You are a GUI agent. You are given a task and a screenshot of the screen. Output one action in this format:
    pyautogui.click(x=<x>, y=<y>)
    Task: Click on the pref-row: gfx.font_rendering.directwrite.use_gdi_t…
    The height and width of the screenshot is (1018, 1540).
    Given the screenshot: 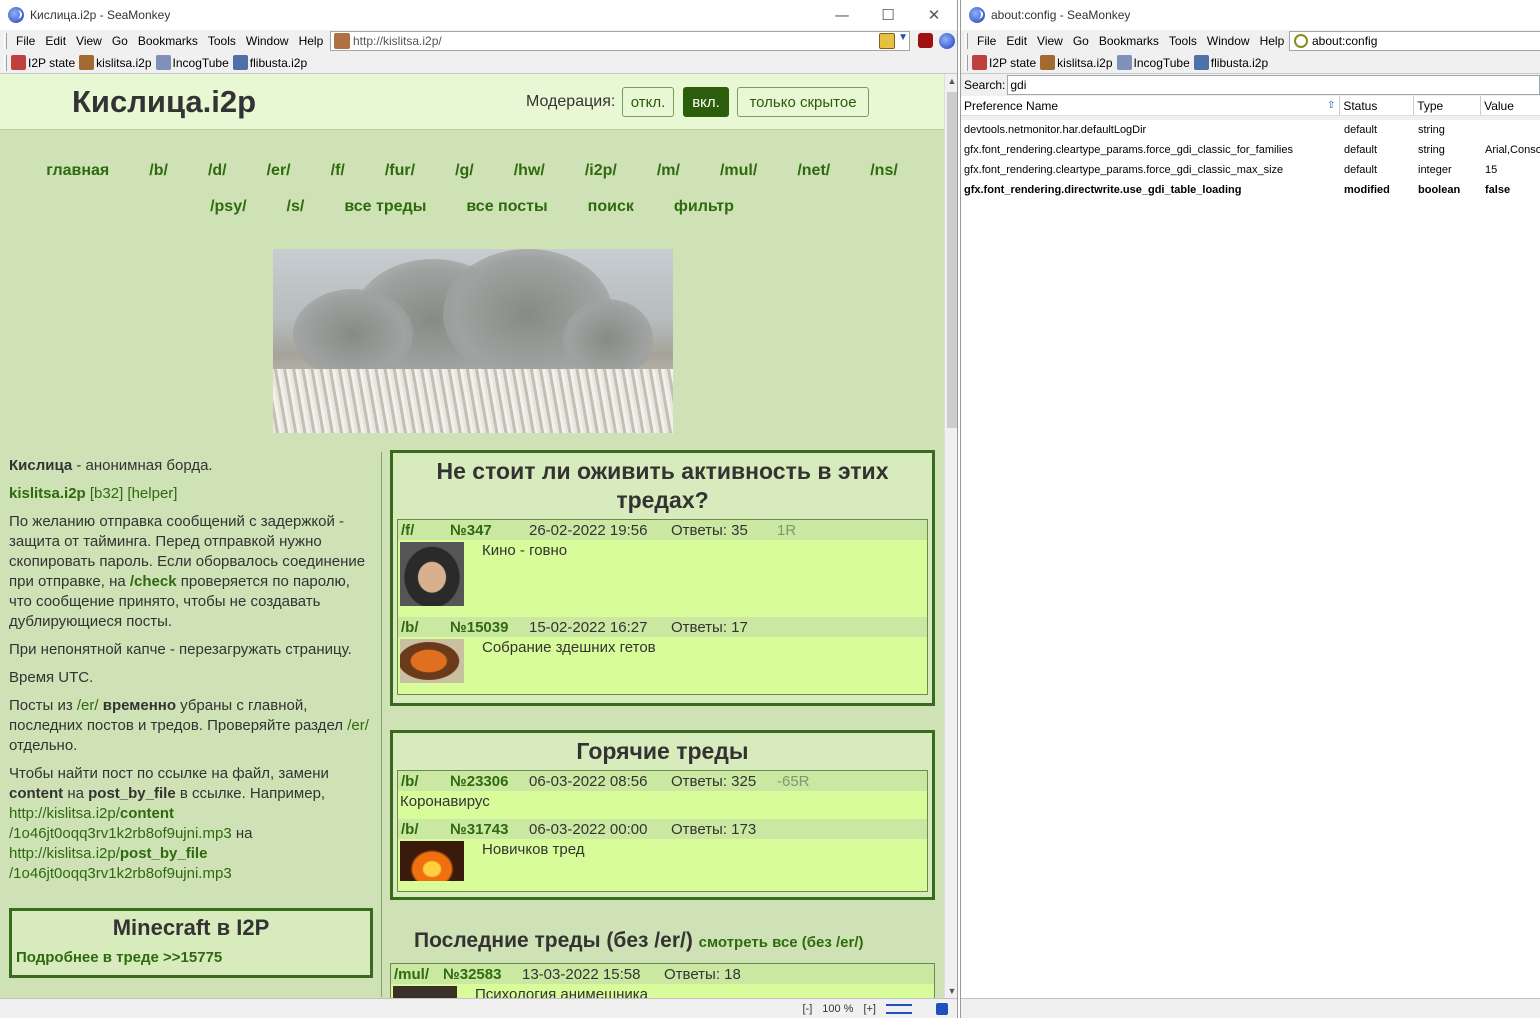 What is the action you would take?
    pyautogui.click(x=1250, y=190)
    